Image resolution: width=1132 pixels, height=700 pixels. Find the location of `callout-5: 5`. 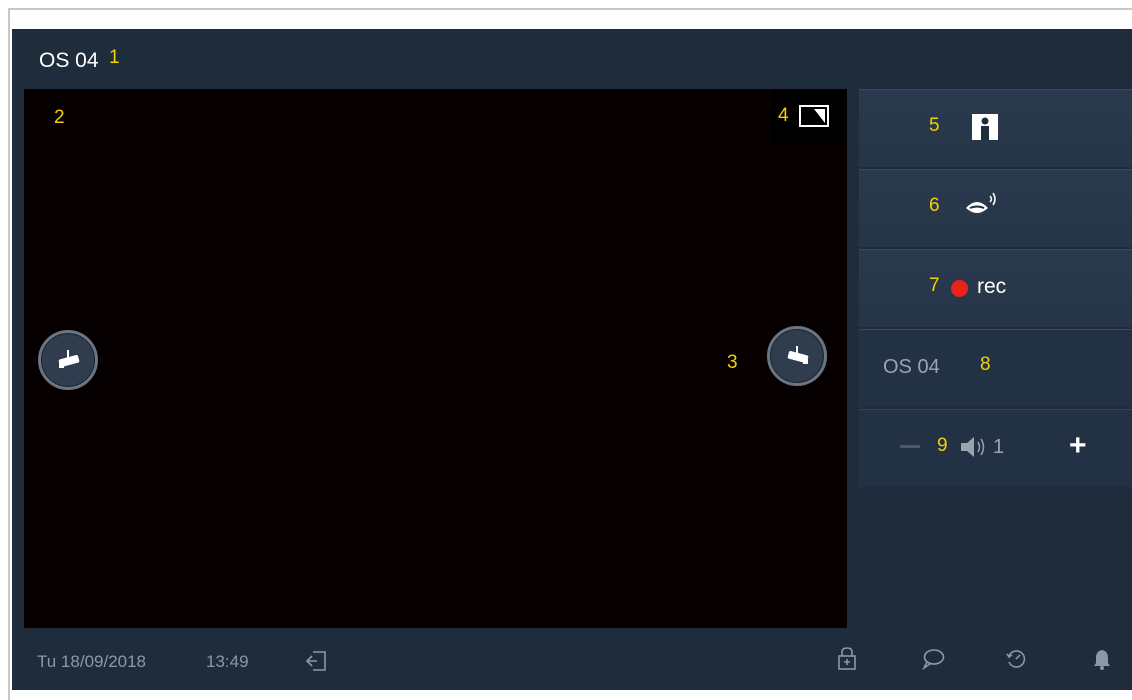

callout-5: 5 is located at coordinates (934, 125).